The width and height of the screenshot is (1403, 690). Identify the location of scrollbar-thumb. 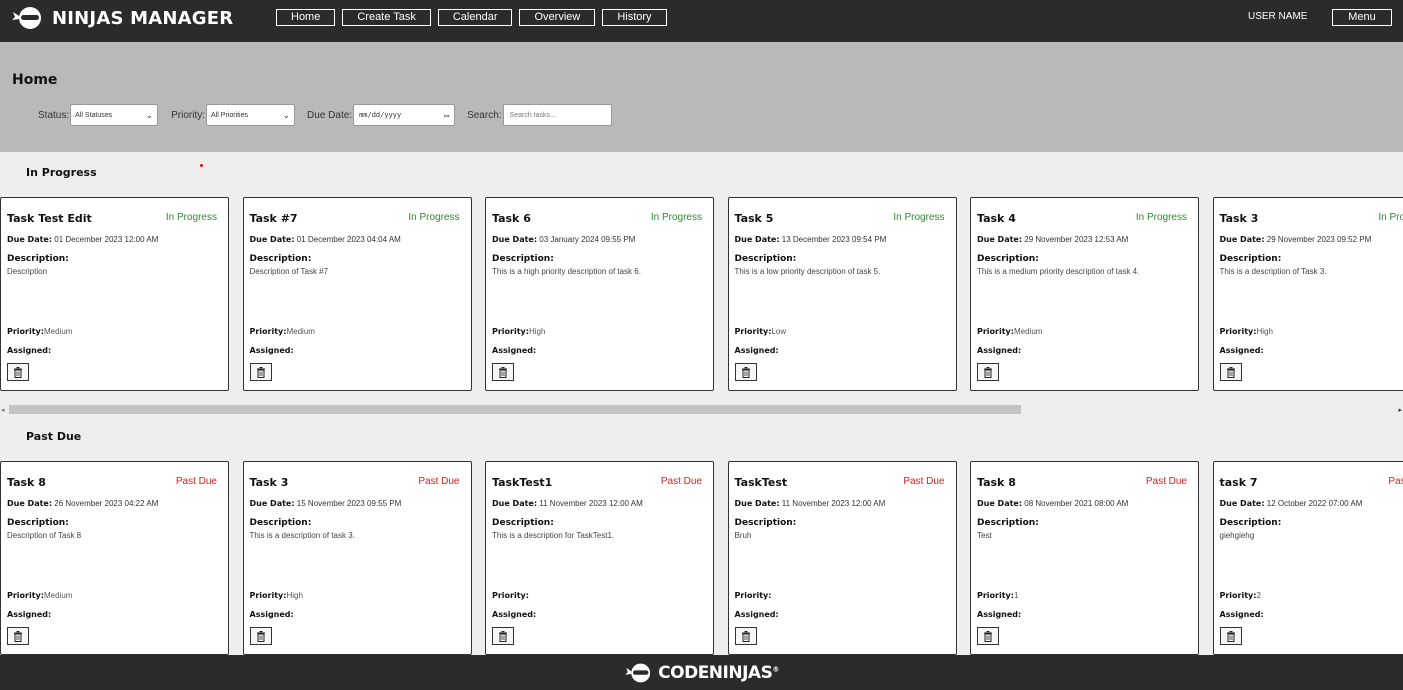
(515, 409).